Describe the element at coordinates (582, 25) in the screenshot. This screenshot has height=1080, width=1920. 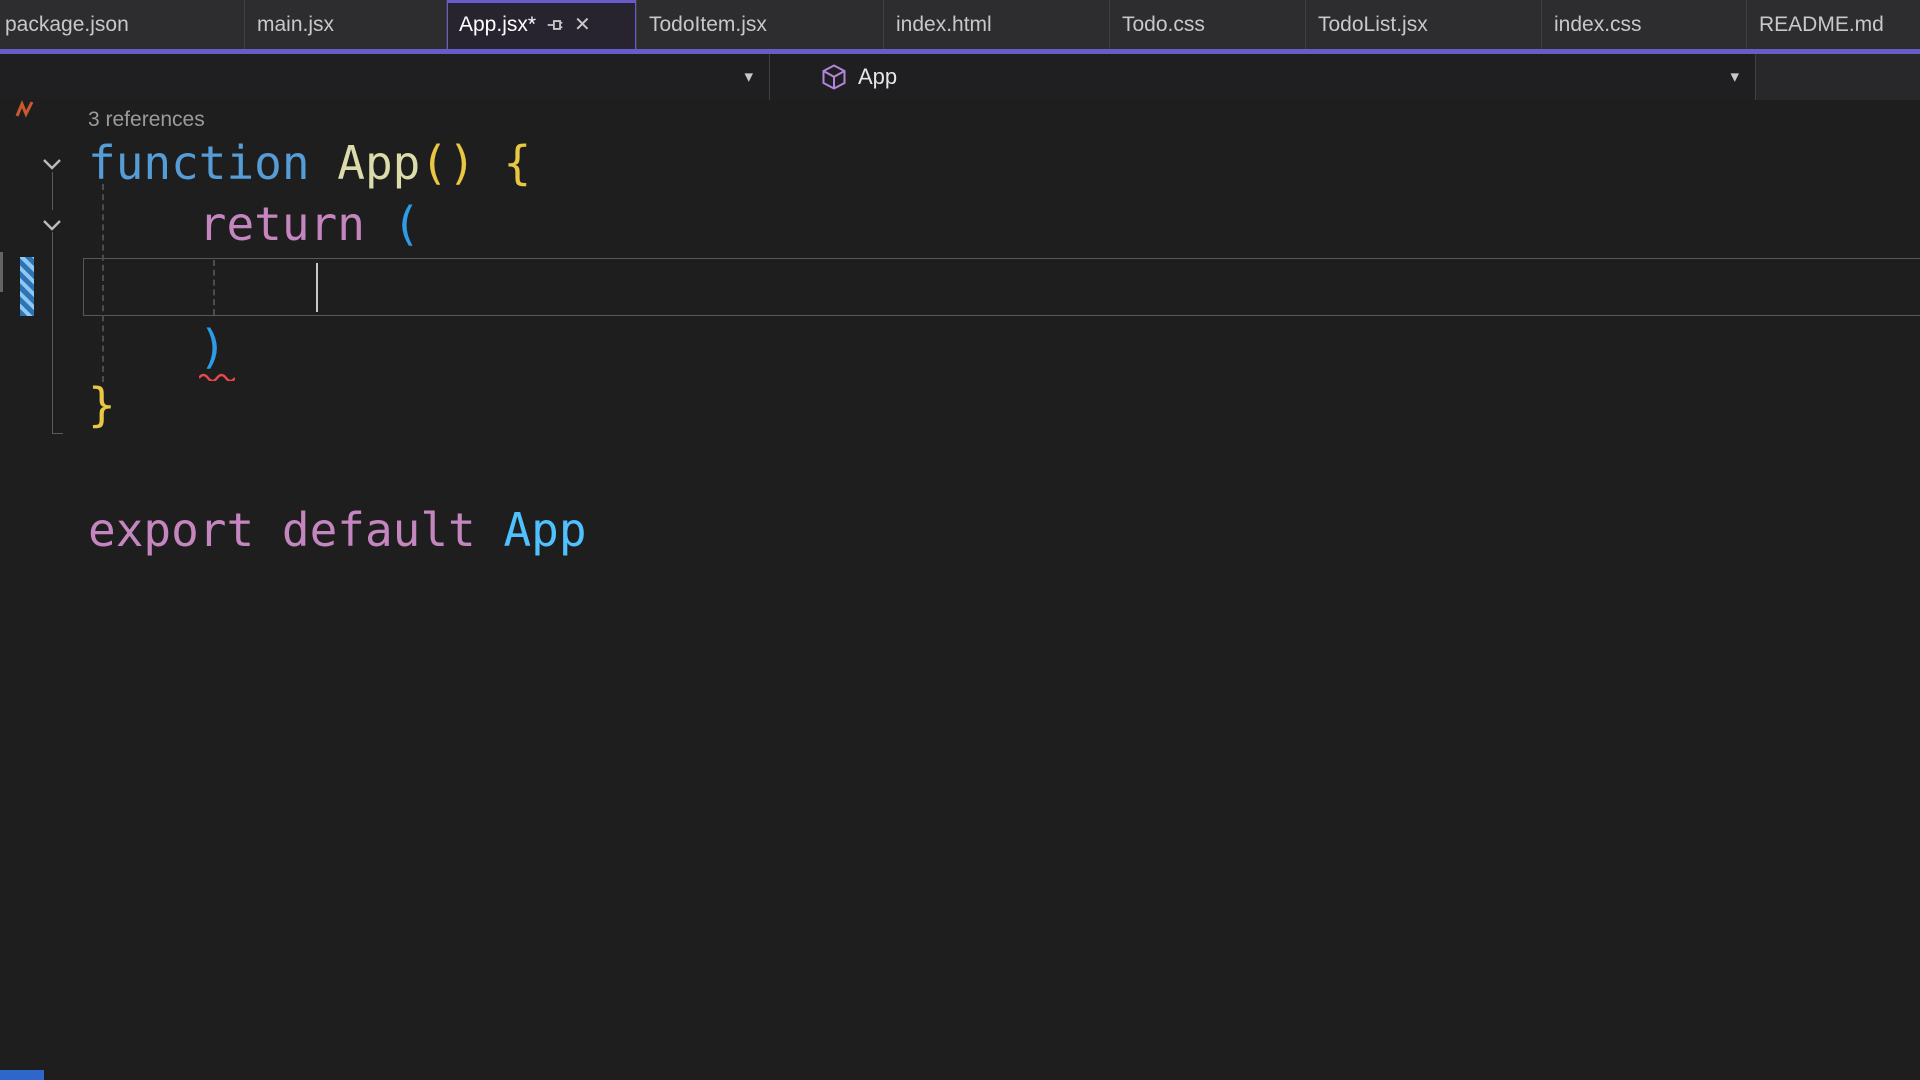
I see `close-icon: ✕` at that location.